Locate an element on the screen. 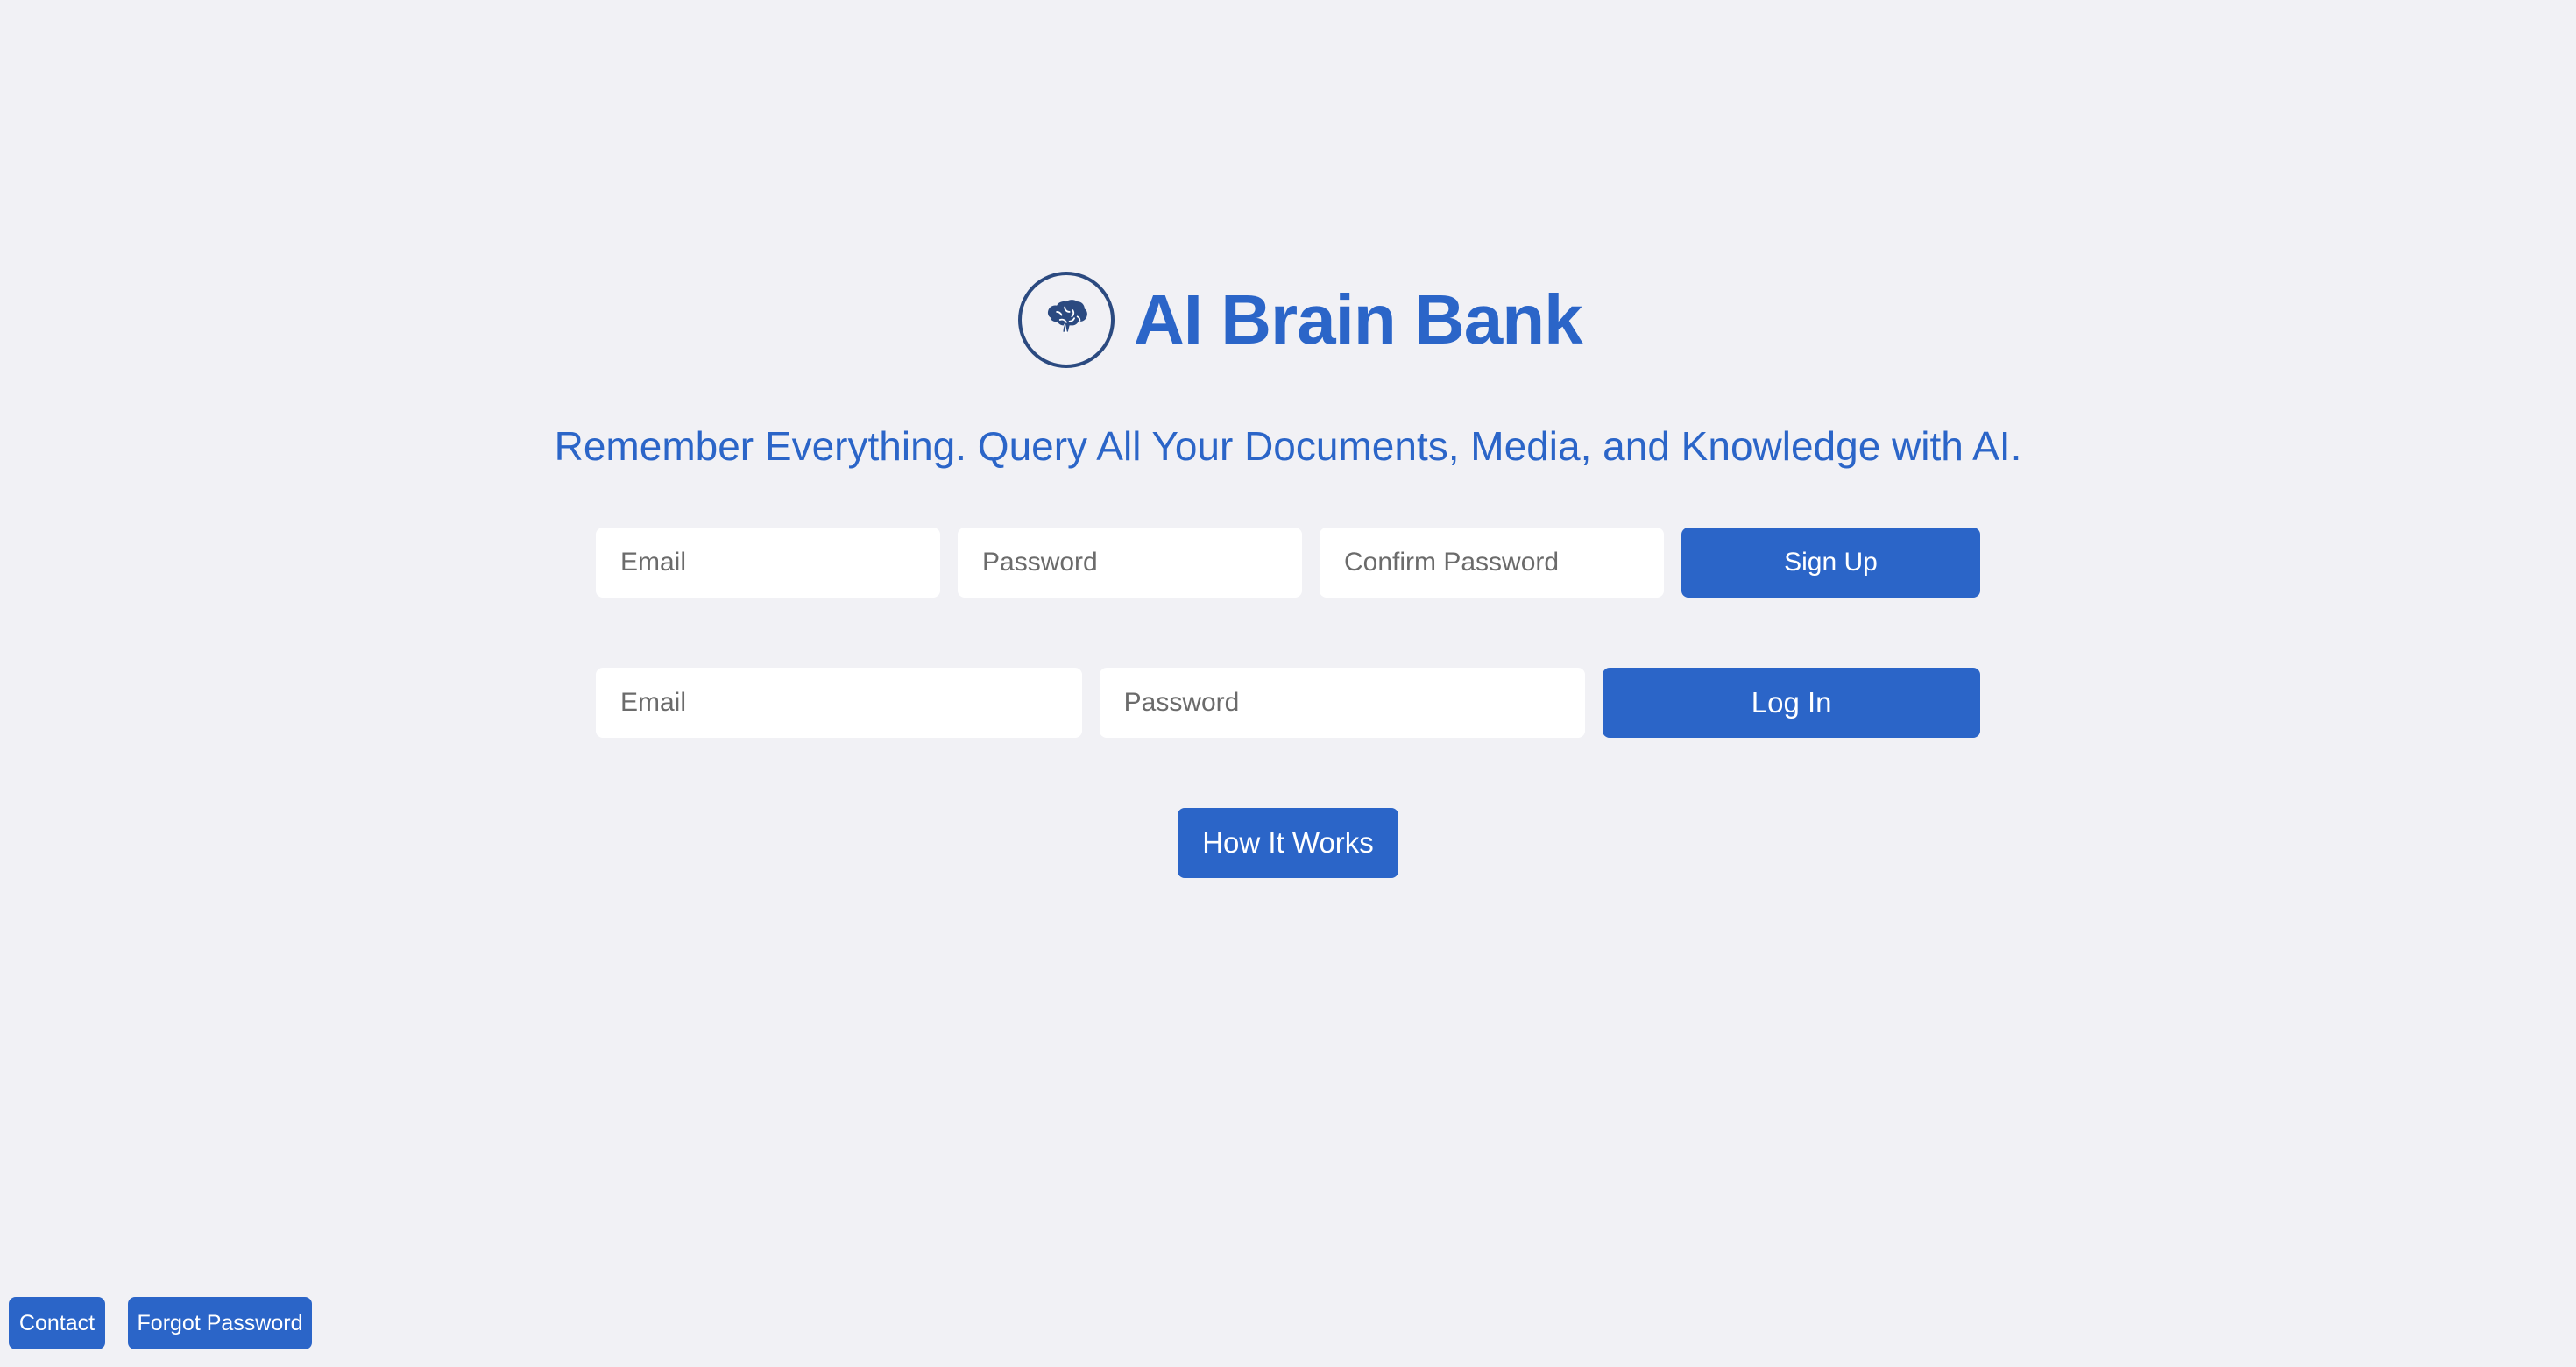  signup-email-input is located at coordinates (768, 563).